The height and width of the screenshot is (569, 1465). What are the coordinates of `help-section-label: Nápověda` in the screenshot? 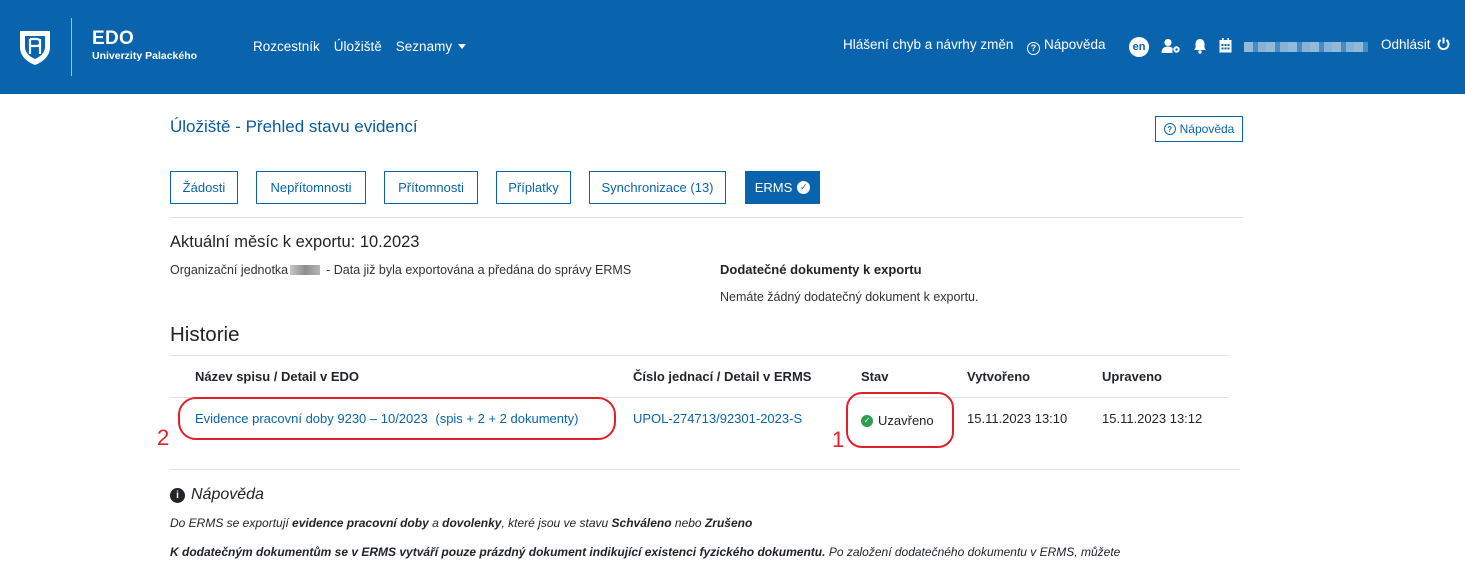 It's located at (227, 494).